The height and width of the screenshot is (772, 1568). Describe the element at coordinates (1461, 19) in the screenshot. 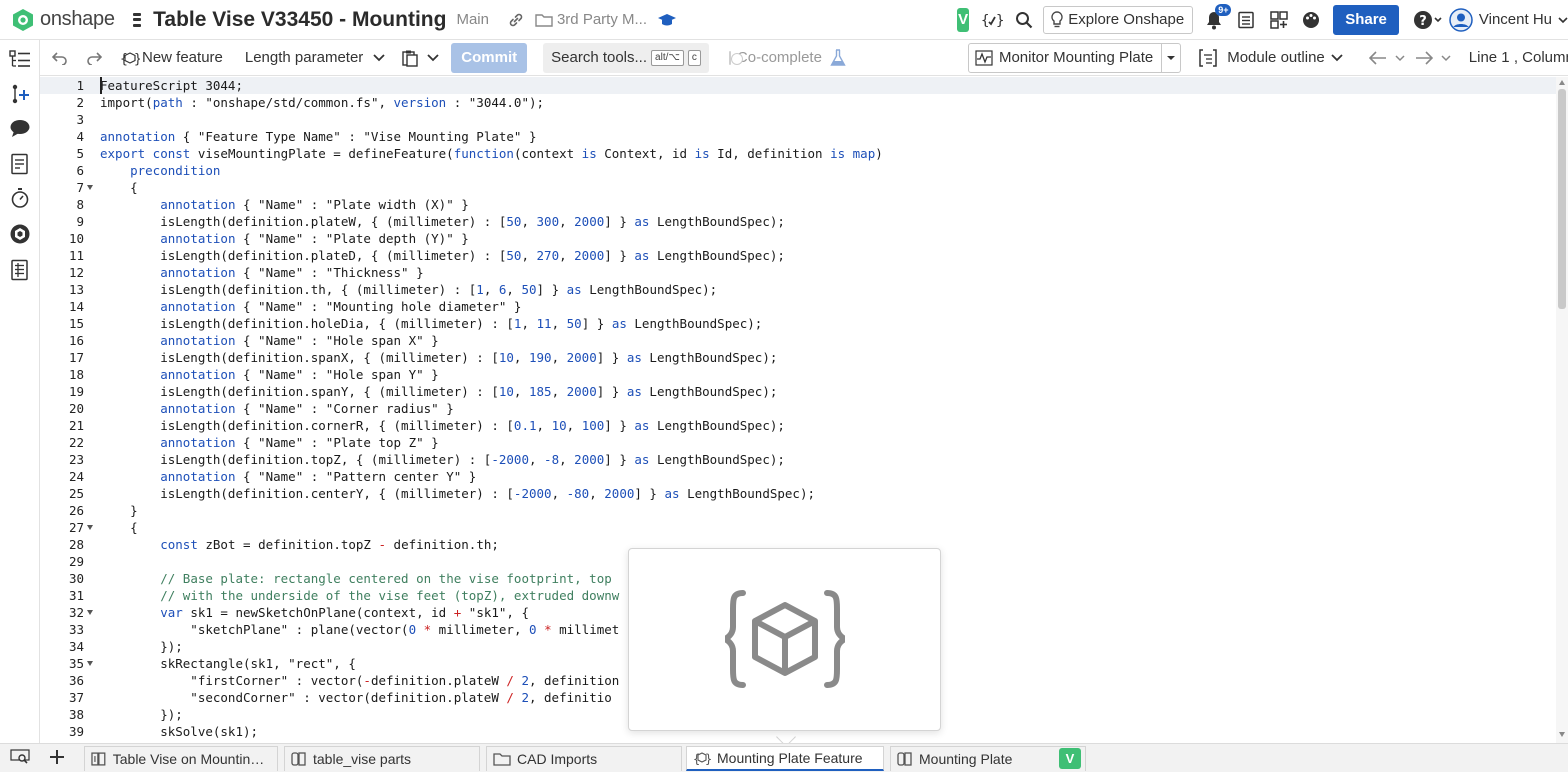

I see `avatar` at that location.